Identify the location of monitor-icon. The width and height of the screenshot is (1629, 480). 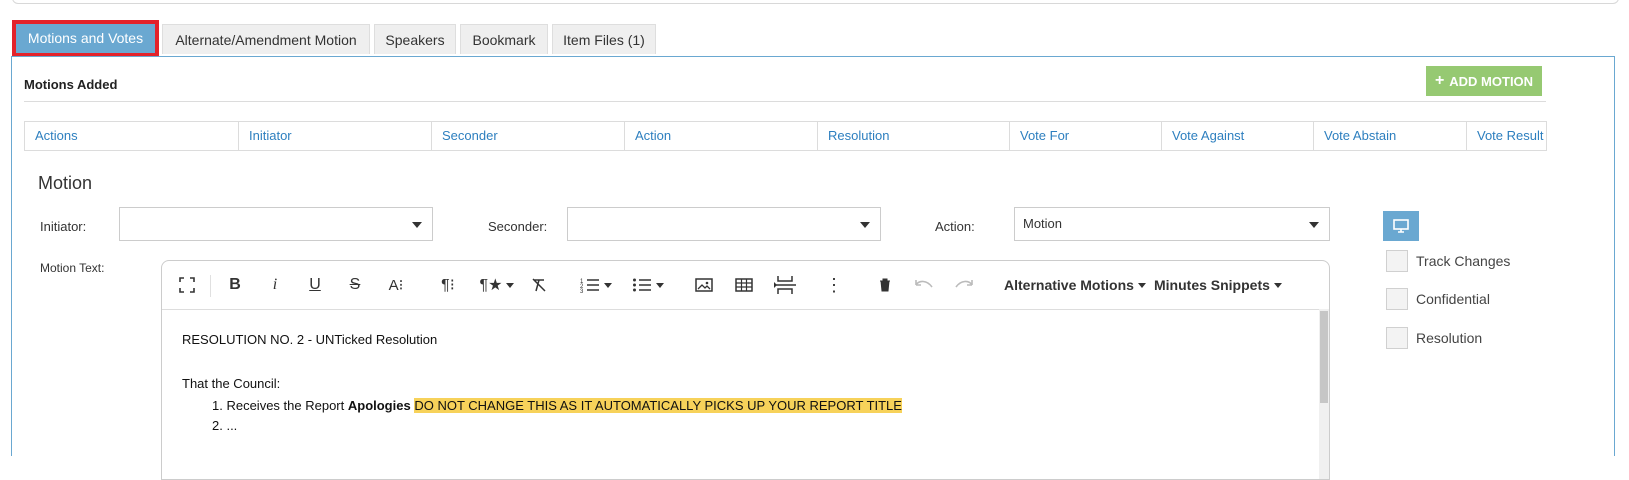
(1401, 226).